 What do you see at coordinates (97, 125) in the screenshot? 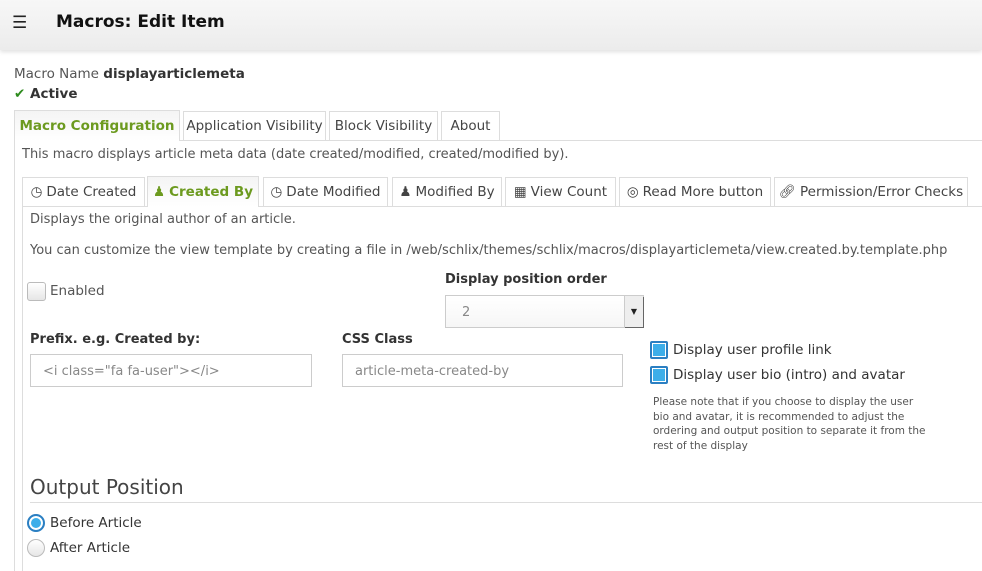
I see `tab-macro-configuration: Macro Configuration` at bounding box center [97, 125].